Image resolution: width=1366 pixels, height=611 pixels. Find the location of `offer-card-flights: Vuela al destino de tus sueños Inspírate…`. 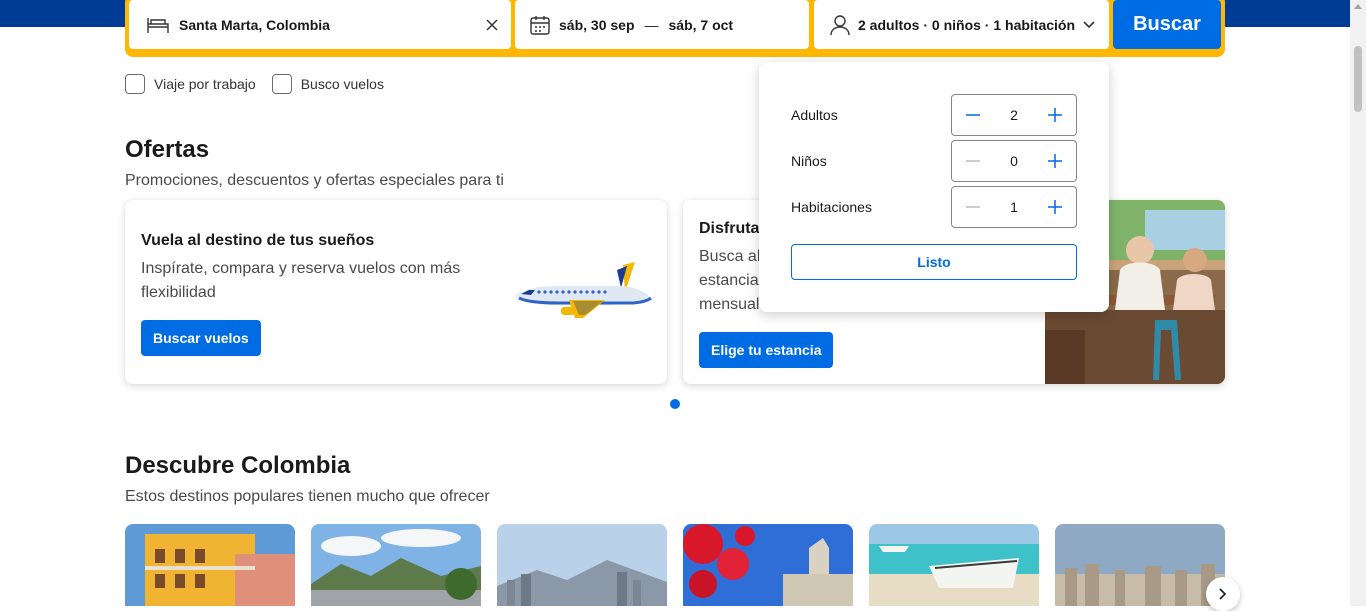

offer-card-flights: Vuela al destino de tus sueños Inspírate… is located at coordinates (396, 292).